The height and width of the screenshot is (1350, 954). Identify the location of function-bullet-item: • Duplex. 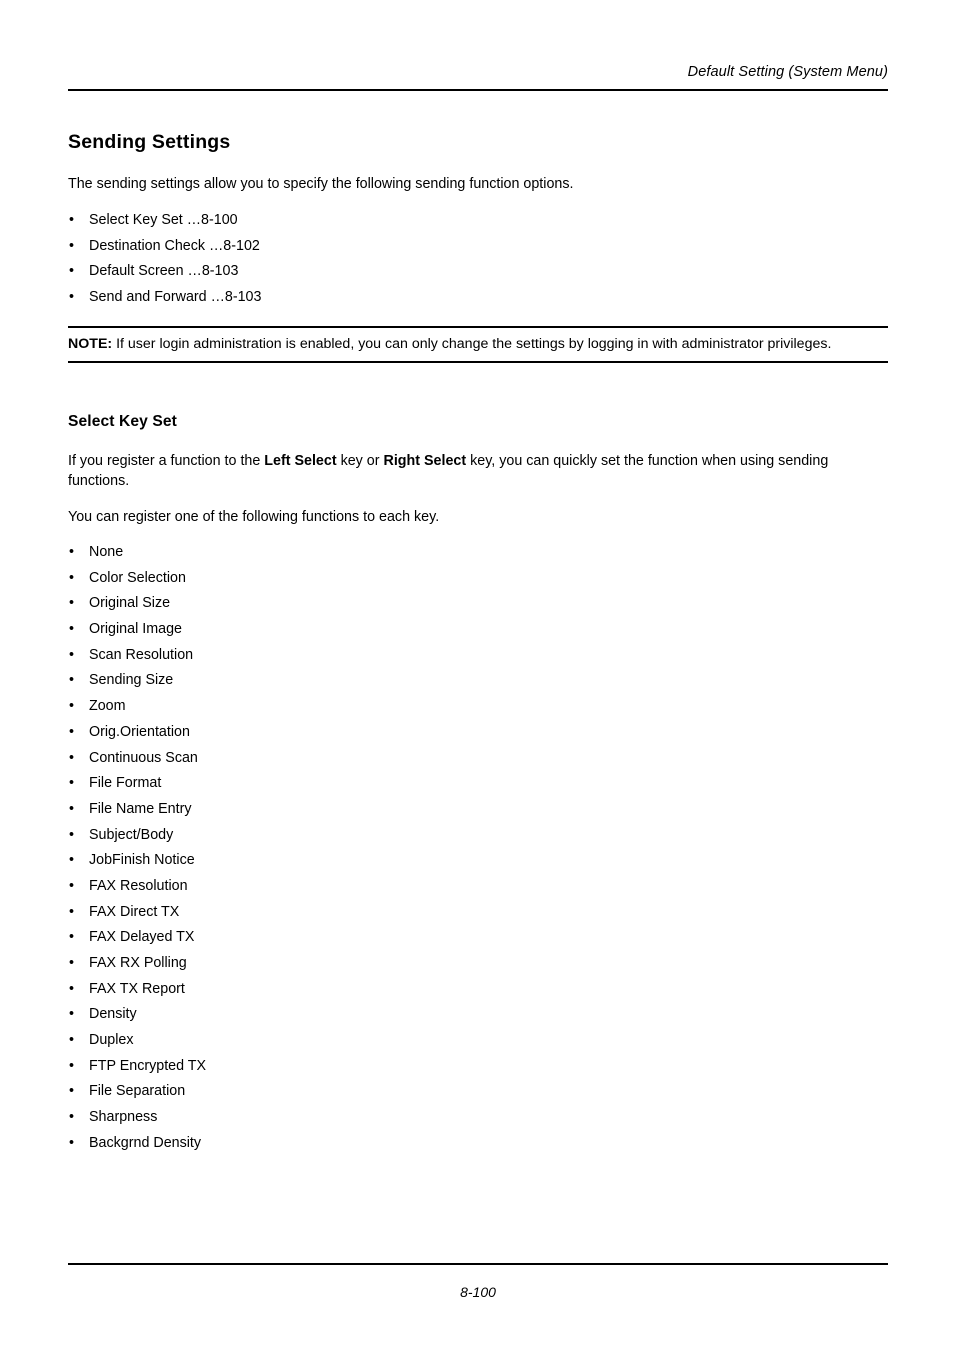
(137, 1041).